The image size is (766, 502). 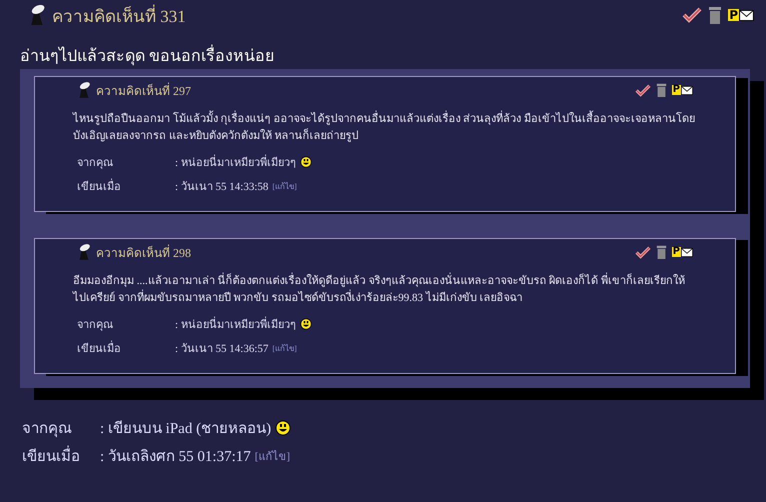 What do you see at coordinates (383, 47) in the screenshot?
I see `comment-title: อ่านๆไปแล้วสะดุด ขอนอกเรื่องหน่อย` at bounding box center [383, 47].